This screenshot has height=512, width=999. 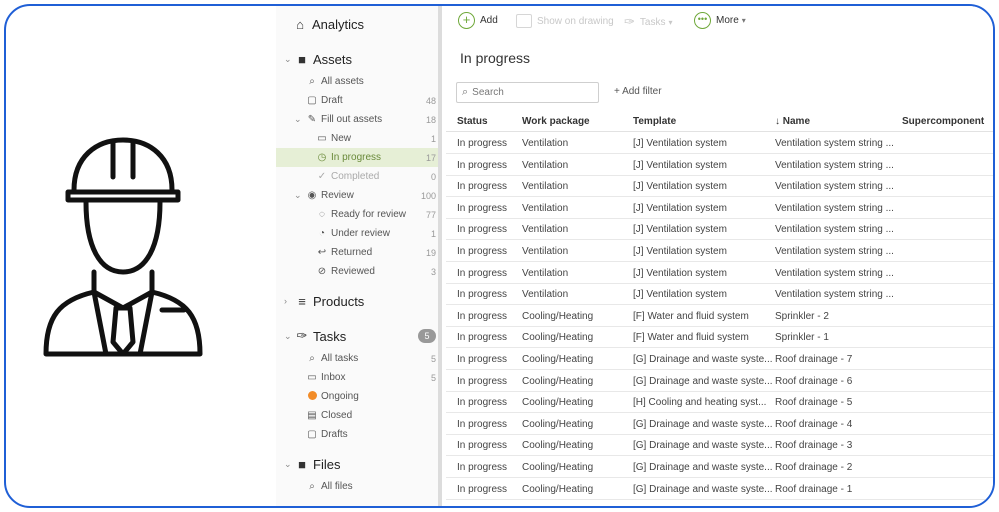 I want to click on sidebar-item-label: Reviewed, so click(x=353, y=271).